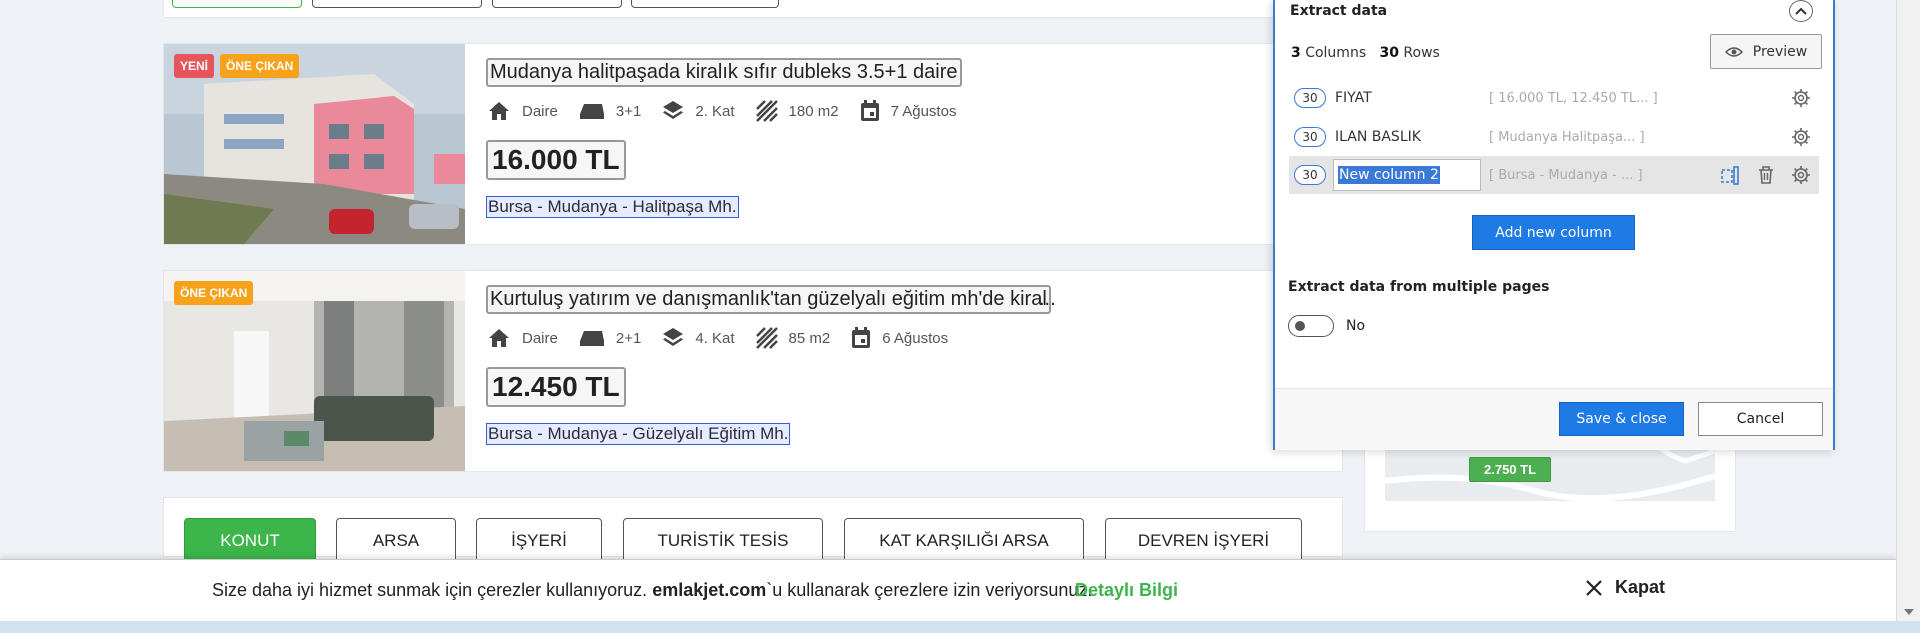 Image resolution: width=1920 pixels, height=633 pixels. What do you see at coordinates (1573, 98) in the screenshot?
I see `column-sample: [ 16.000 TL, 12.450 TL... ]` at bounding box center [1573, 98].